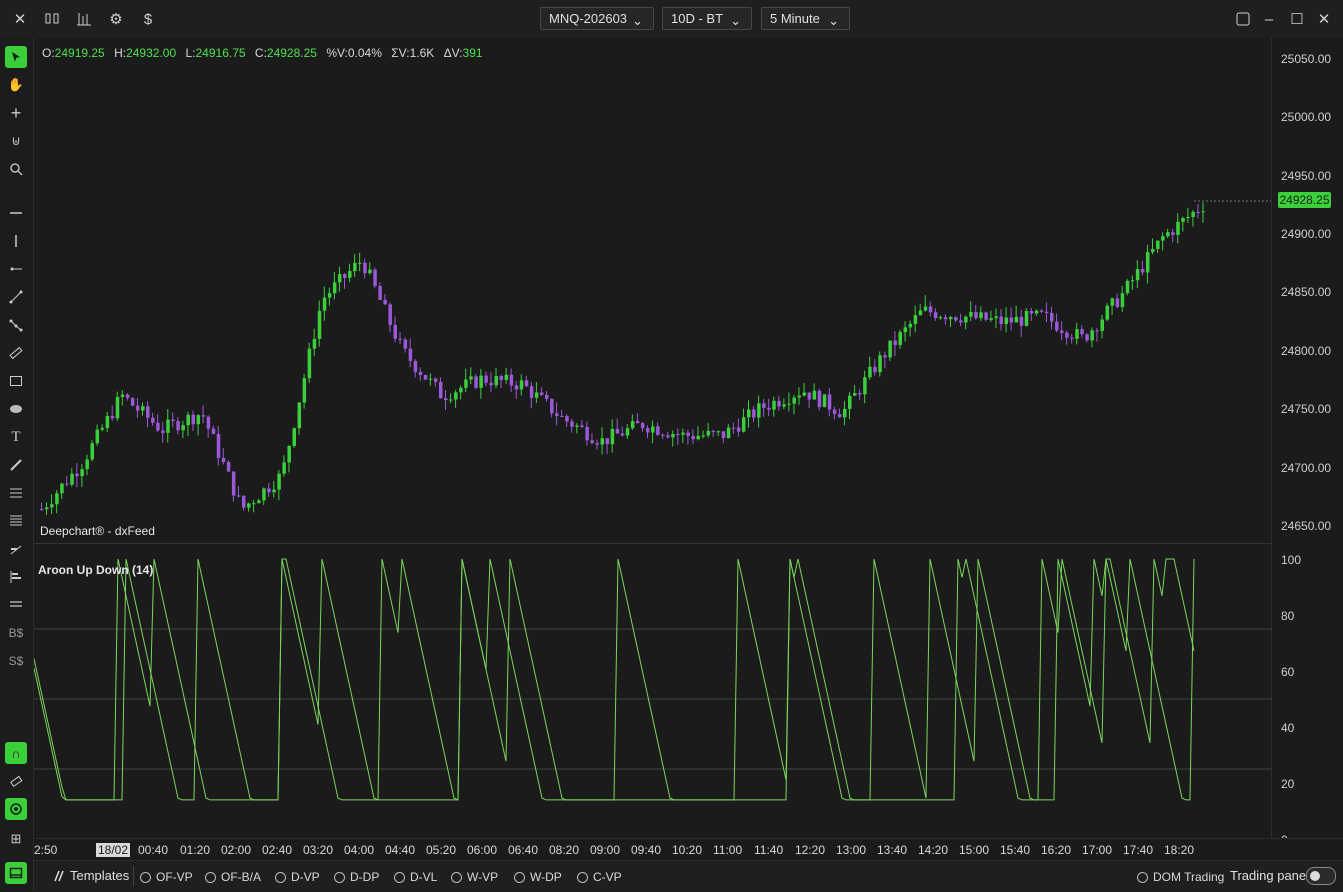 The height and width of the screenshot is (892, 1343). What do you see at coordinates (148, 19) in the screenshot?
I see `dollar-icon: $` at bounding box center [148, 19].